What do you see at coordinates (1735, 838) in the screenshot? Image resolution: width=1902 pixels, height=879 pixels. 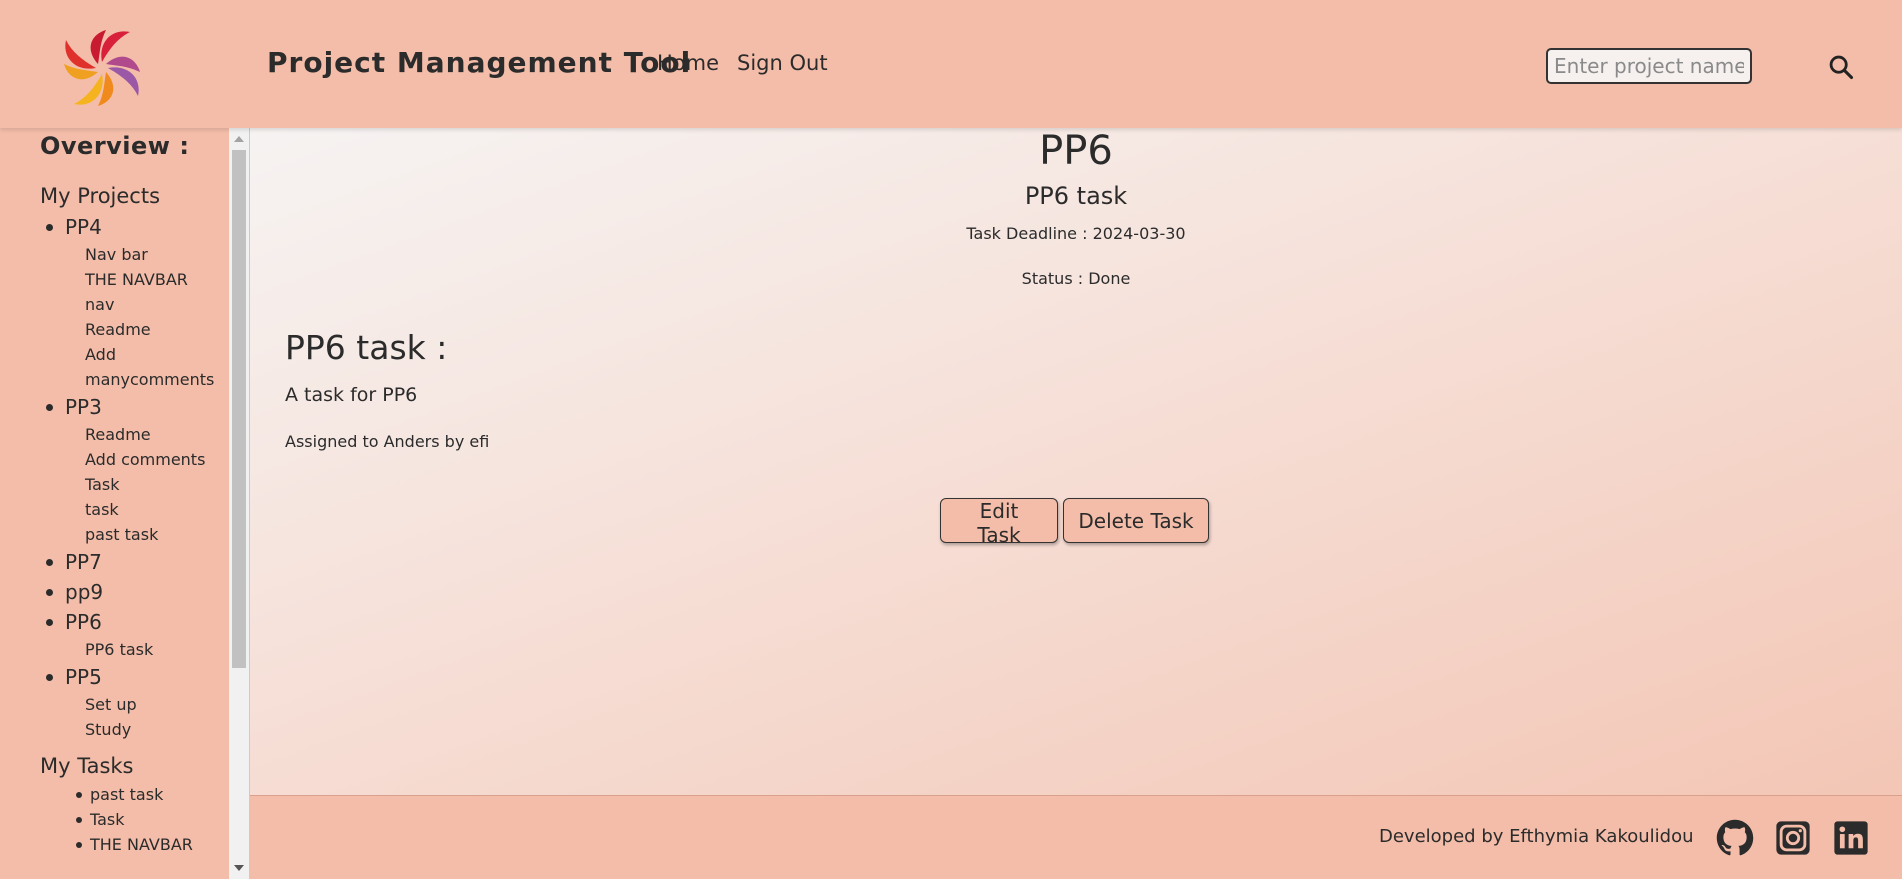 I see `github-icon` at bounding box center [1735, 838].